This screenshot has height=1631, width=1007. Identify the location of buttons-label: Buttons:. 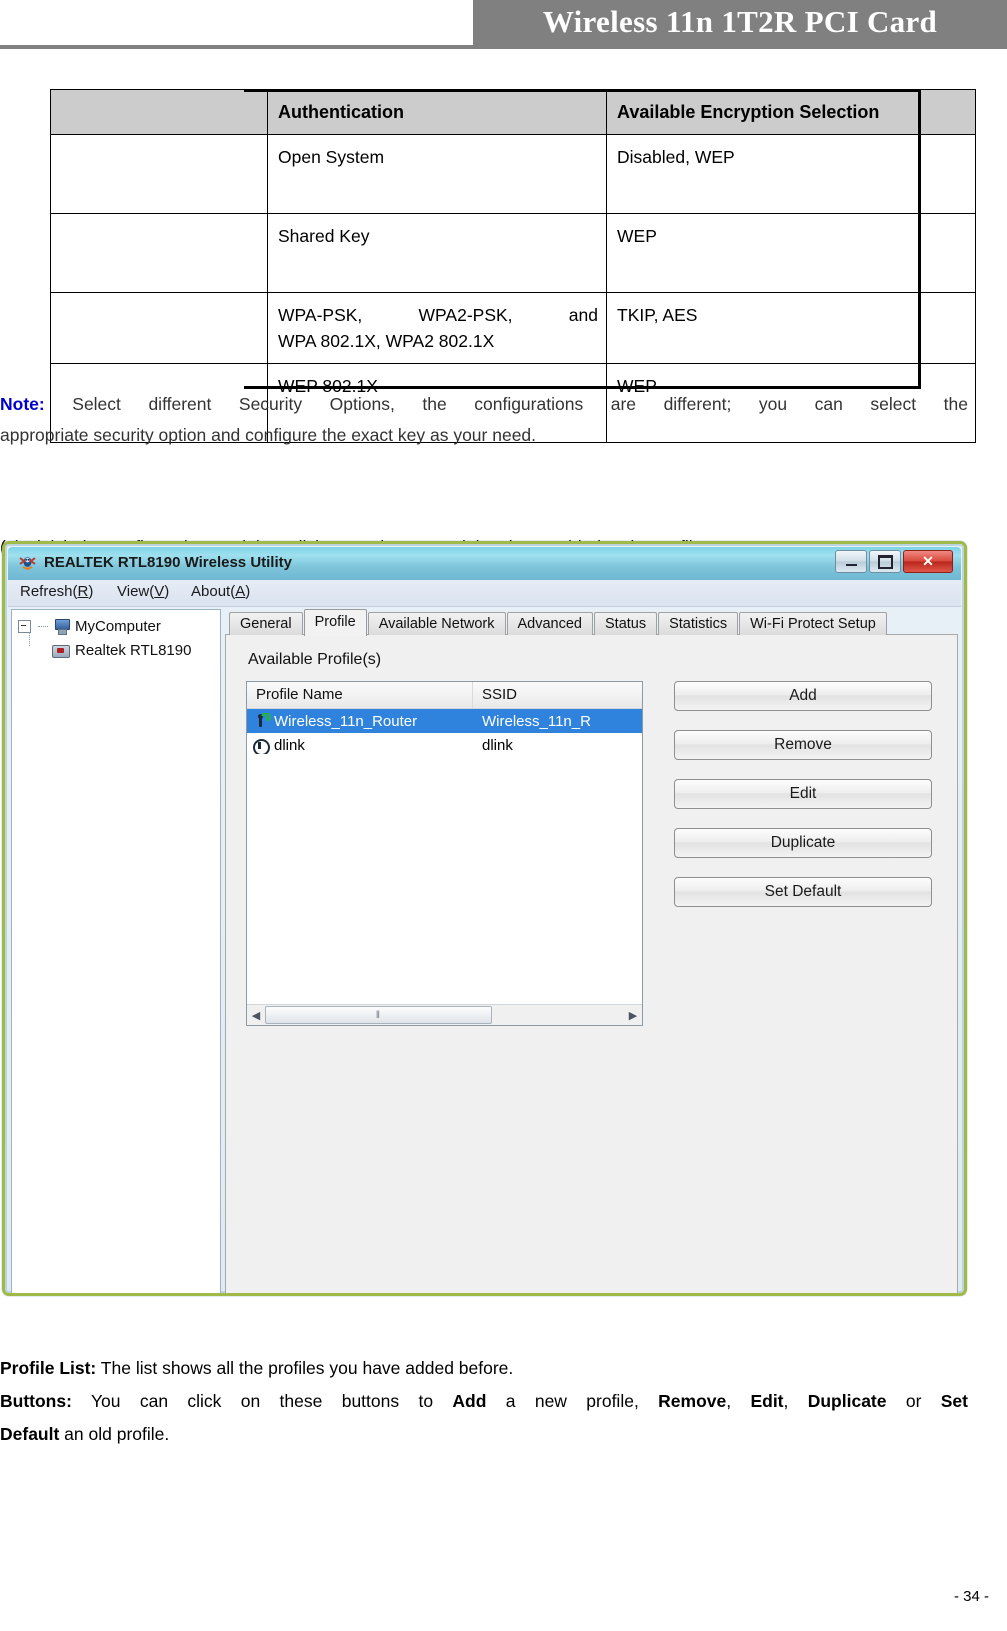
(36, 1401).